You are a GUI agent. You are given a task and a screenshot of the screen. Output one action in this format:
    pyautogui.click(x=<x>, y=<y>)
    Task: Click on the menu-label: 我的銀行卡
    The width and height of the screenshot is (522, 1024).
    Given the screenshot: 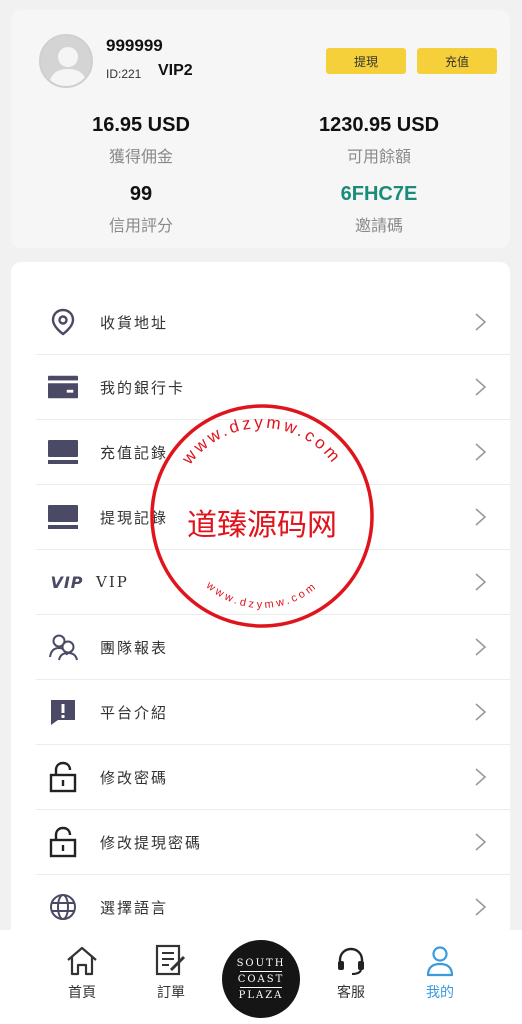 What is the action you would take?
    pyautogui.click(x=143, y=387)
    